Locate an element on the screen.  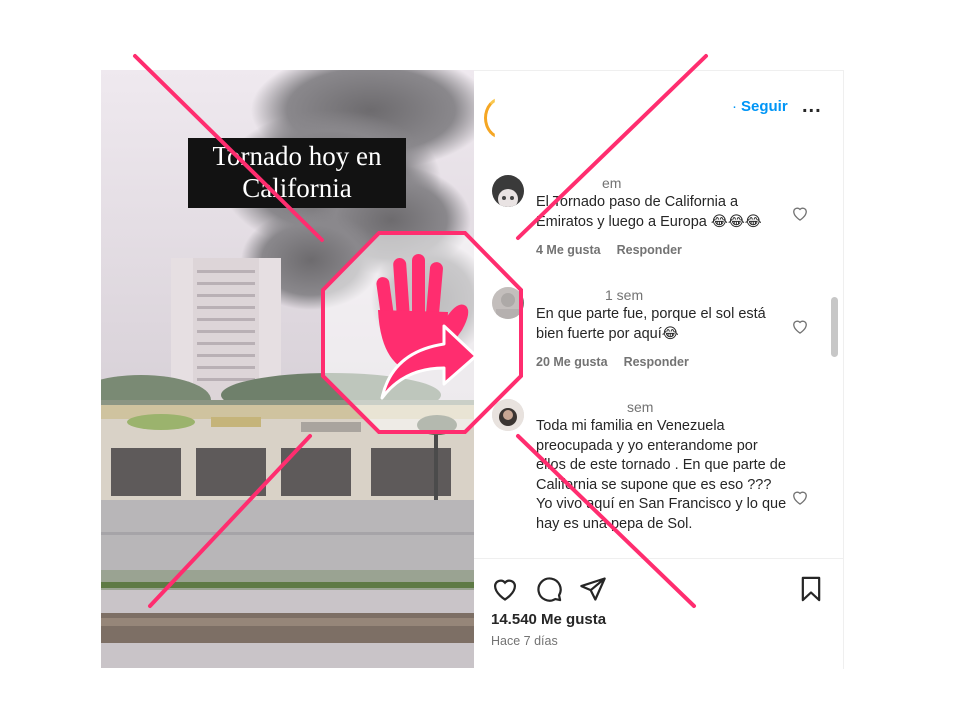
post-date: Hace 7 días is located at coordinates (524, 641).